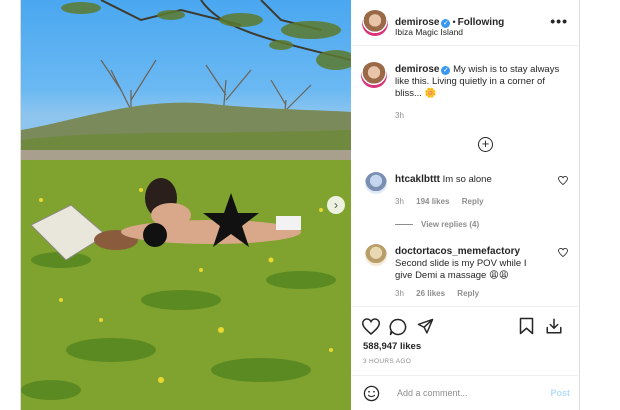 This screenshot has height=410, width=620. I want to click on like-icon, so click(371, 326).